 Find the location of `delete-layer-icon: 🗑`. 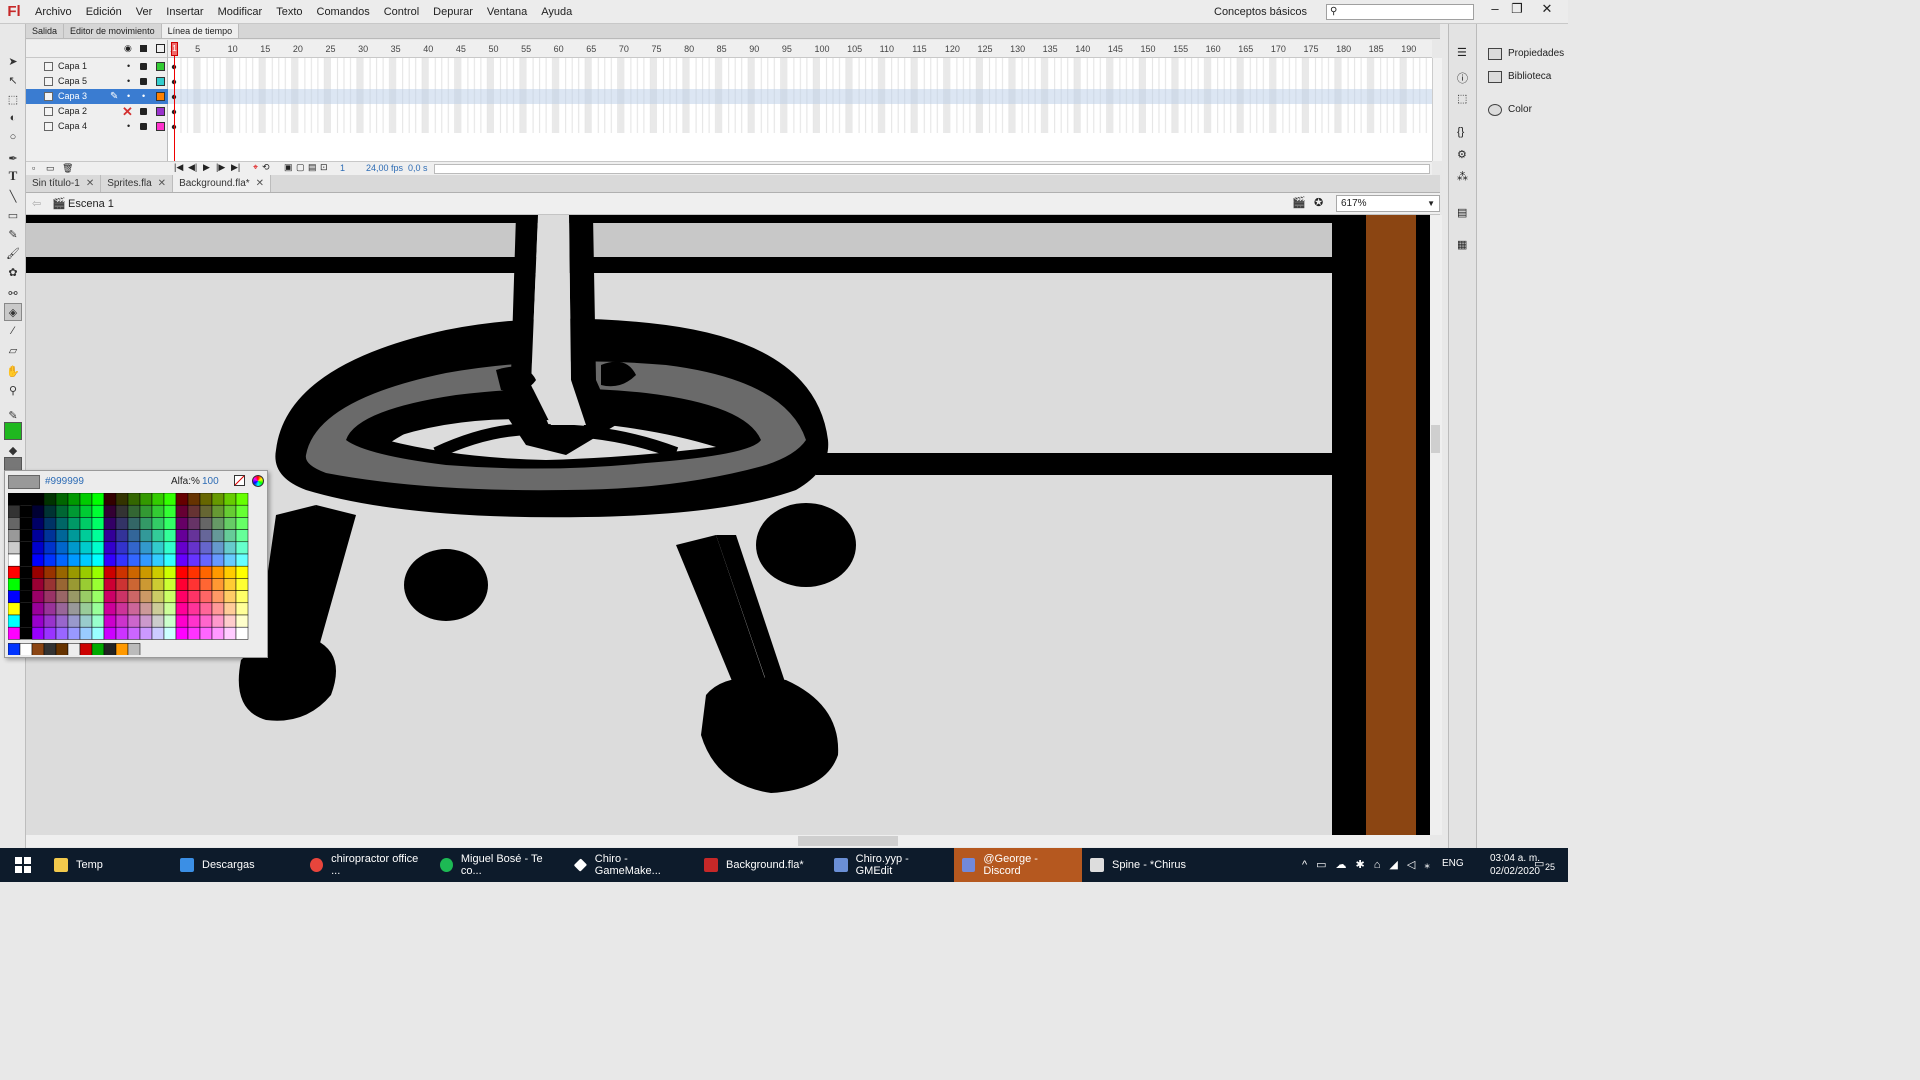

delete-layer-icon: 🗑 is located at coordinates (67, 168).